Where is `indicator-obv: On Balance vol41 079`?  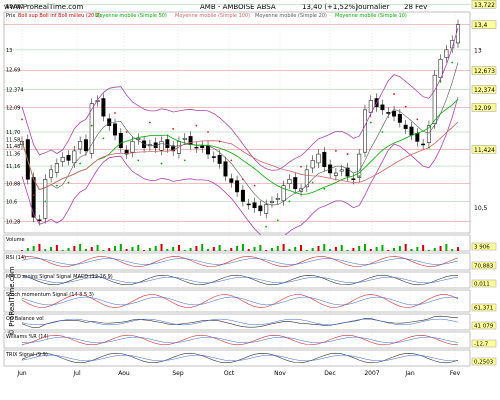
indicator-obv: On Balance vol41 079 is located at coordinates (250, 322).